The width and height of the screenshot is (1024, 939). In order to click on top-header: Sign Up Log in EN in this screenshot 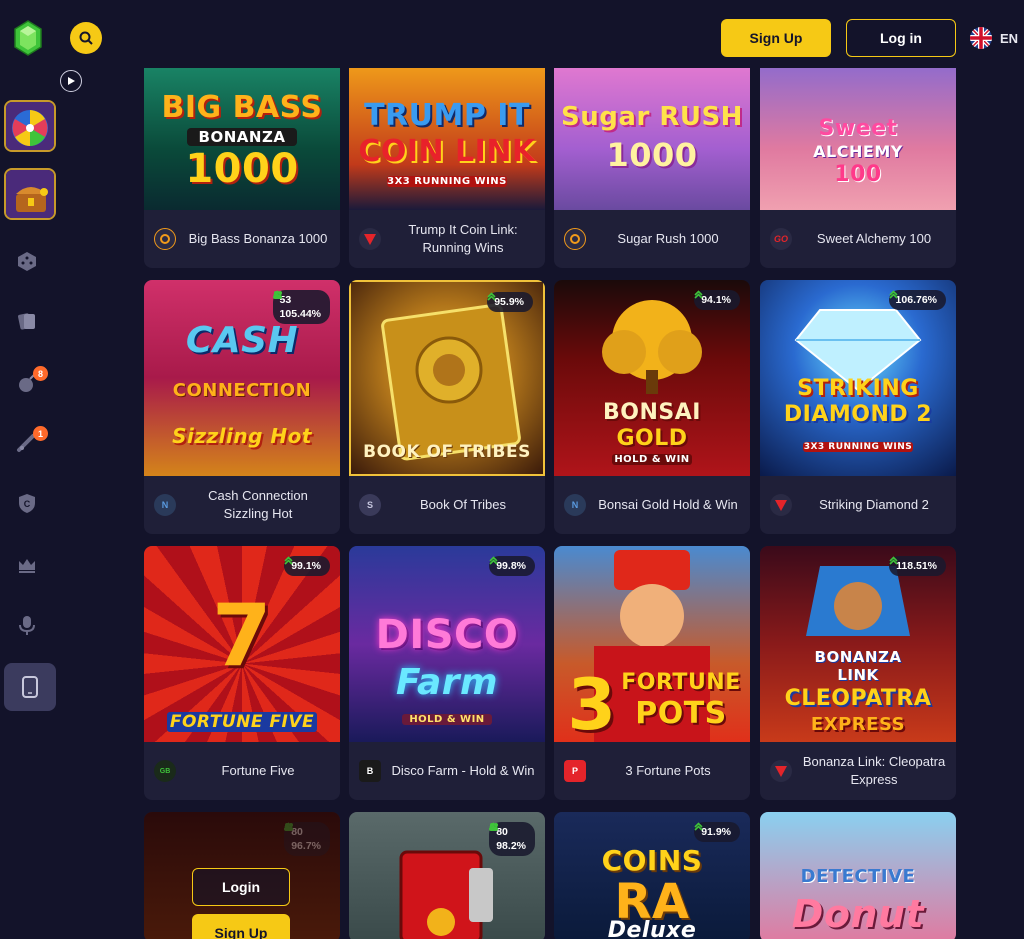, I will do `click(512, 34)`.